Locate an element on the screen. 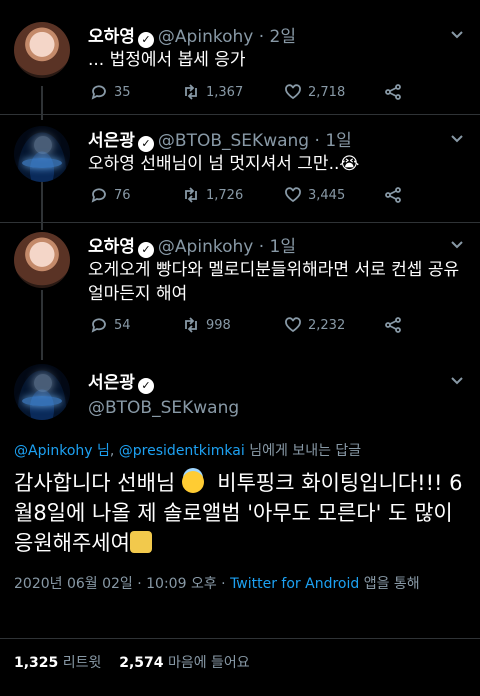 The image size is (480, 696). reply-to-line: @Apinkohy 님, @presidentkimkai 님에게 보내는 답글 is located at coordinates (187, 450).